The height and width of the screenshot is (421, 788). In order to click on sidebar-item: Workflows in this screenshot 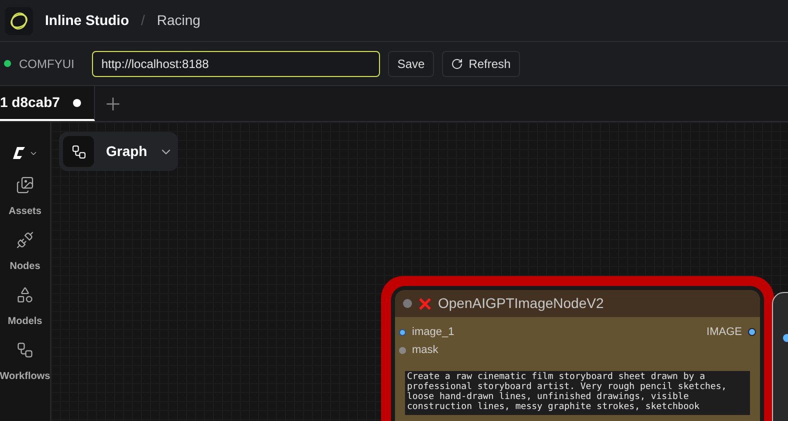, I will do `click(25, 362)`.